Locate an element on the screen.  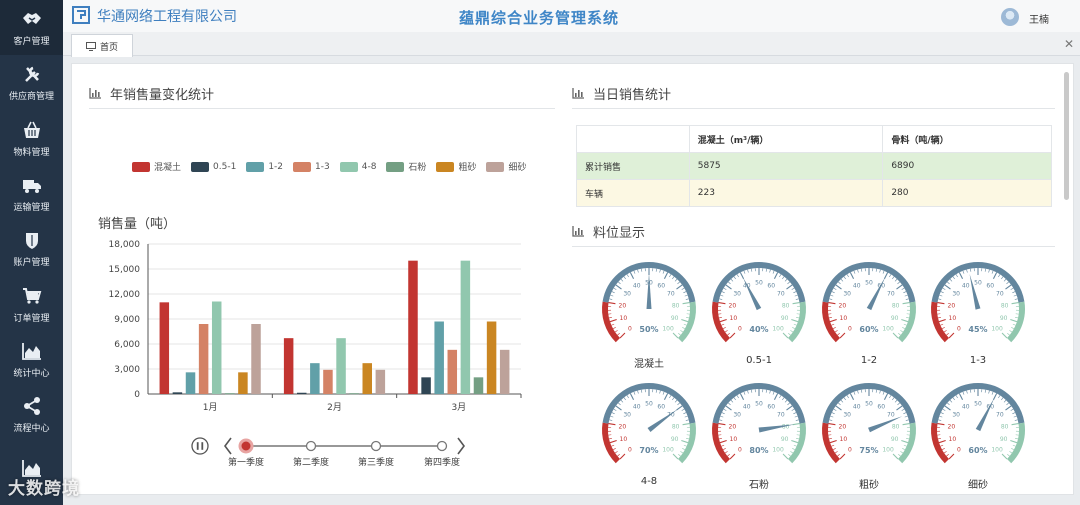
sidebar-item: 流程中心 is located at coordinates (31, 414).